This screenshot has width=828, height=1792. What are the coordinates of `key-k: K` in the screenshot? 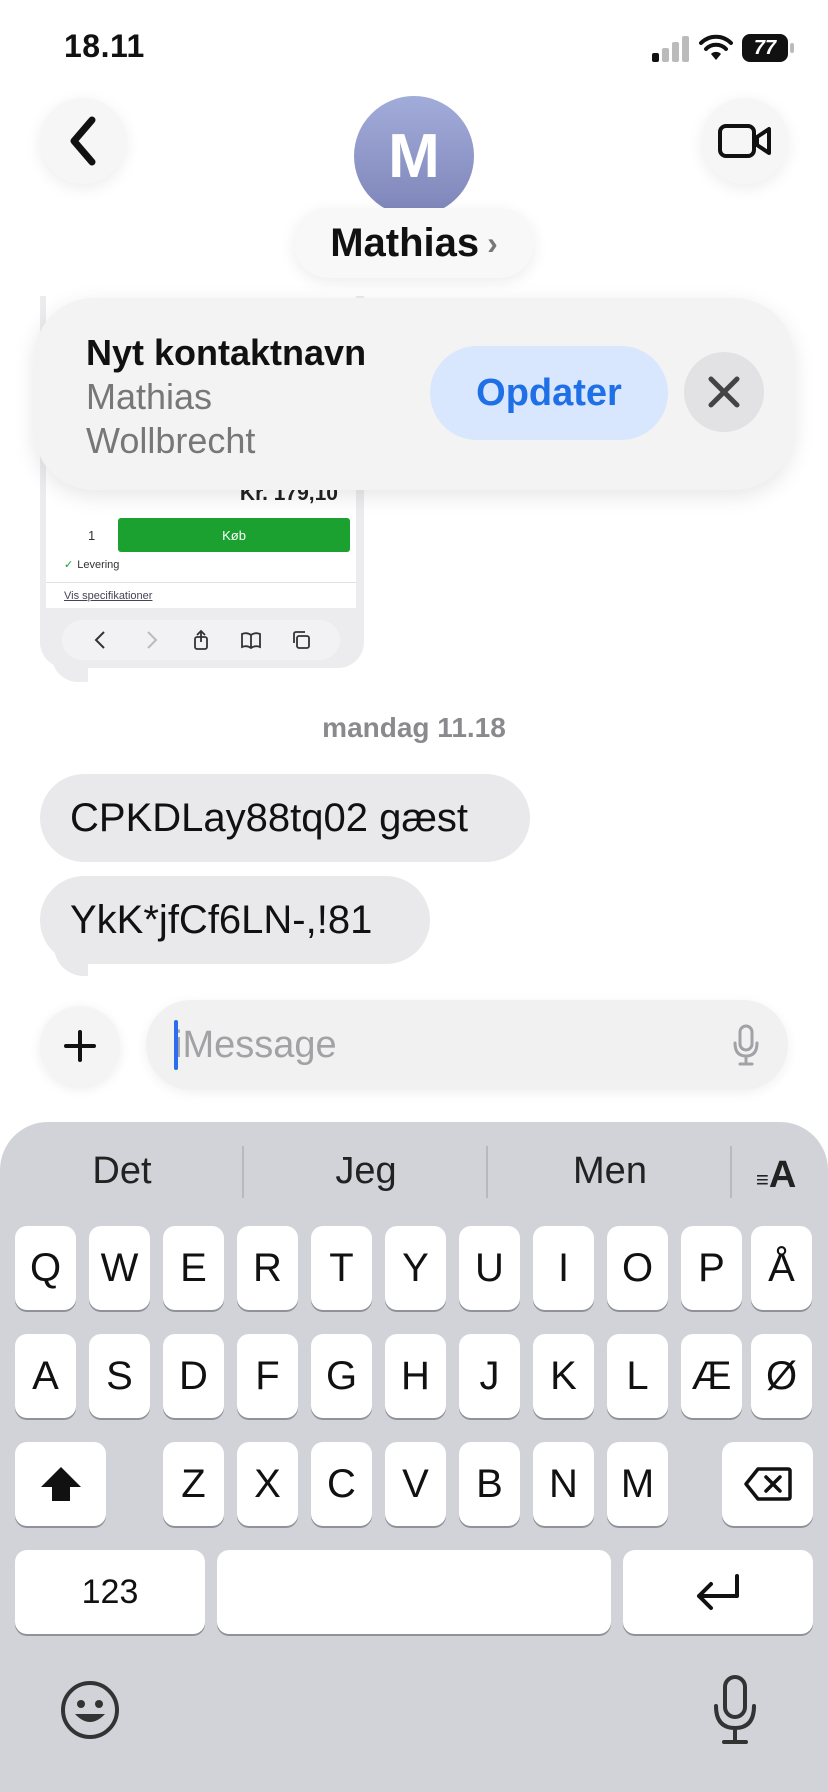 It's located at (563, 1376).